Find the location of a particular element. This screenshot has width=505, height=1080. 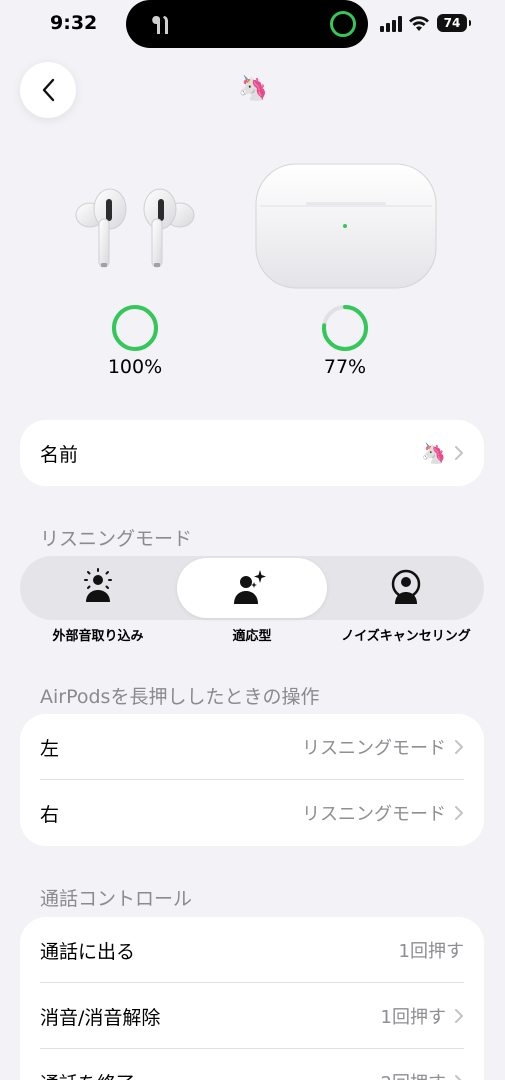

battery-indicator: 74 is located at coordinates (454, 23).